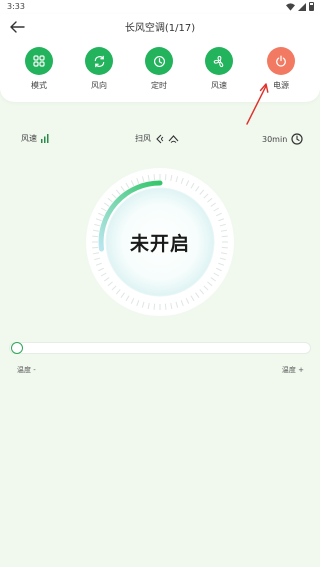 This screenshot has width=320, height=567. What do you see at coordinates (26, 370) in the screenshot?
I see `temperature-minus-button: 温度 -` at bounding box center [26, 370].